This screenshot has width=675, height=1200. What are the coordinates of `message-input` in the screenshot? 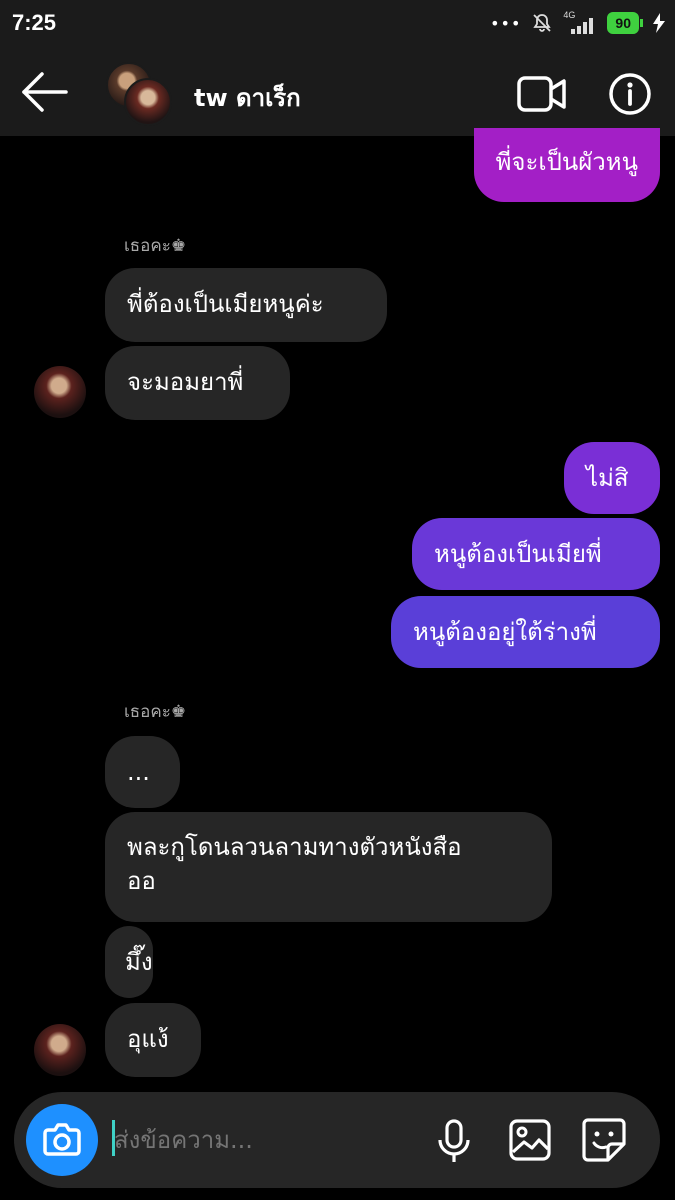 It's located at (264, 1140).